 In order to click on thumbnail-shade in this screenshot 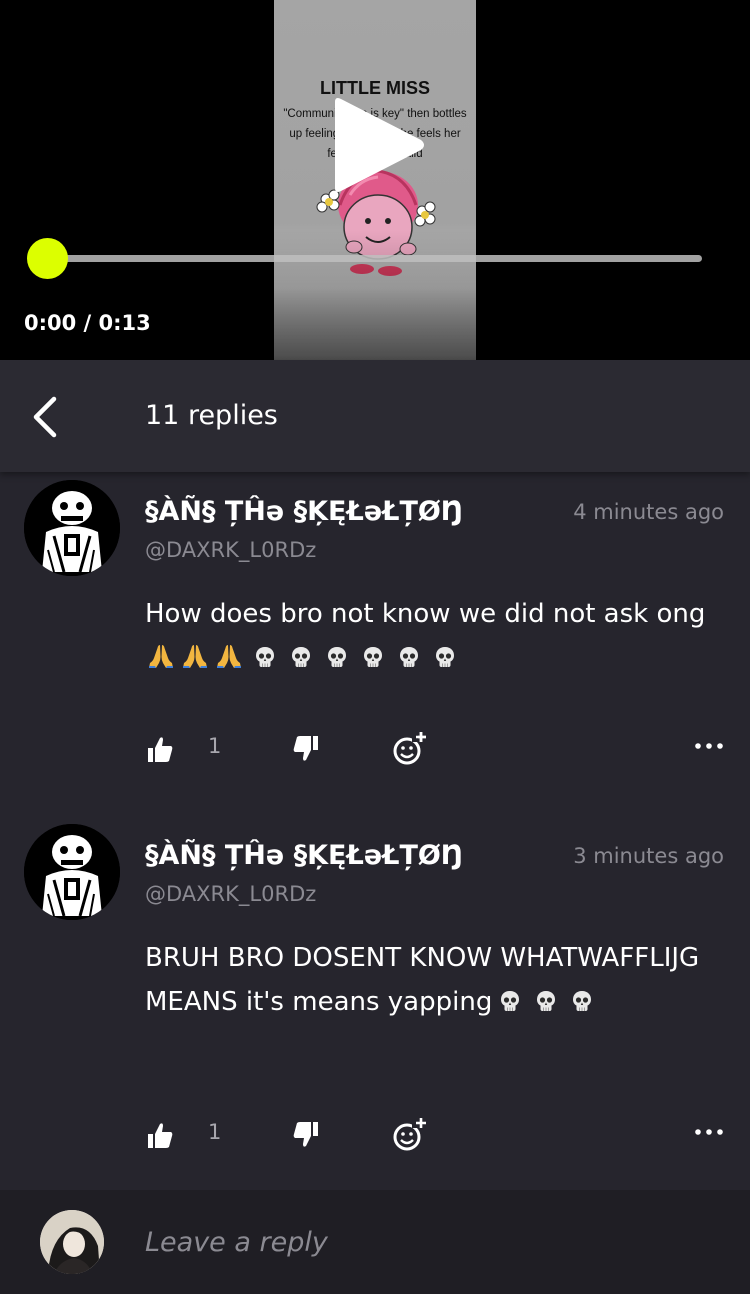, I will do `click(375, 295)`.